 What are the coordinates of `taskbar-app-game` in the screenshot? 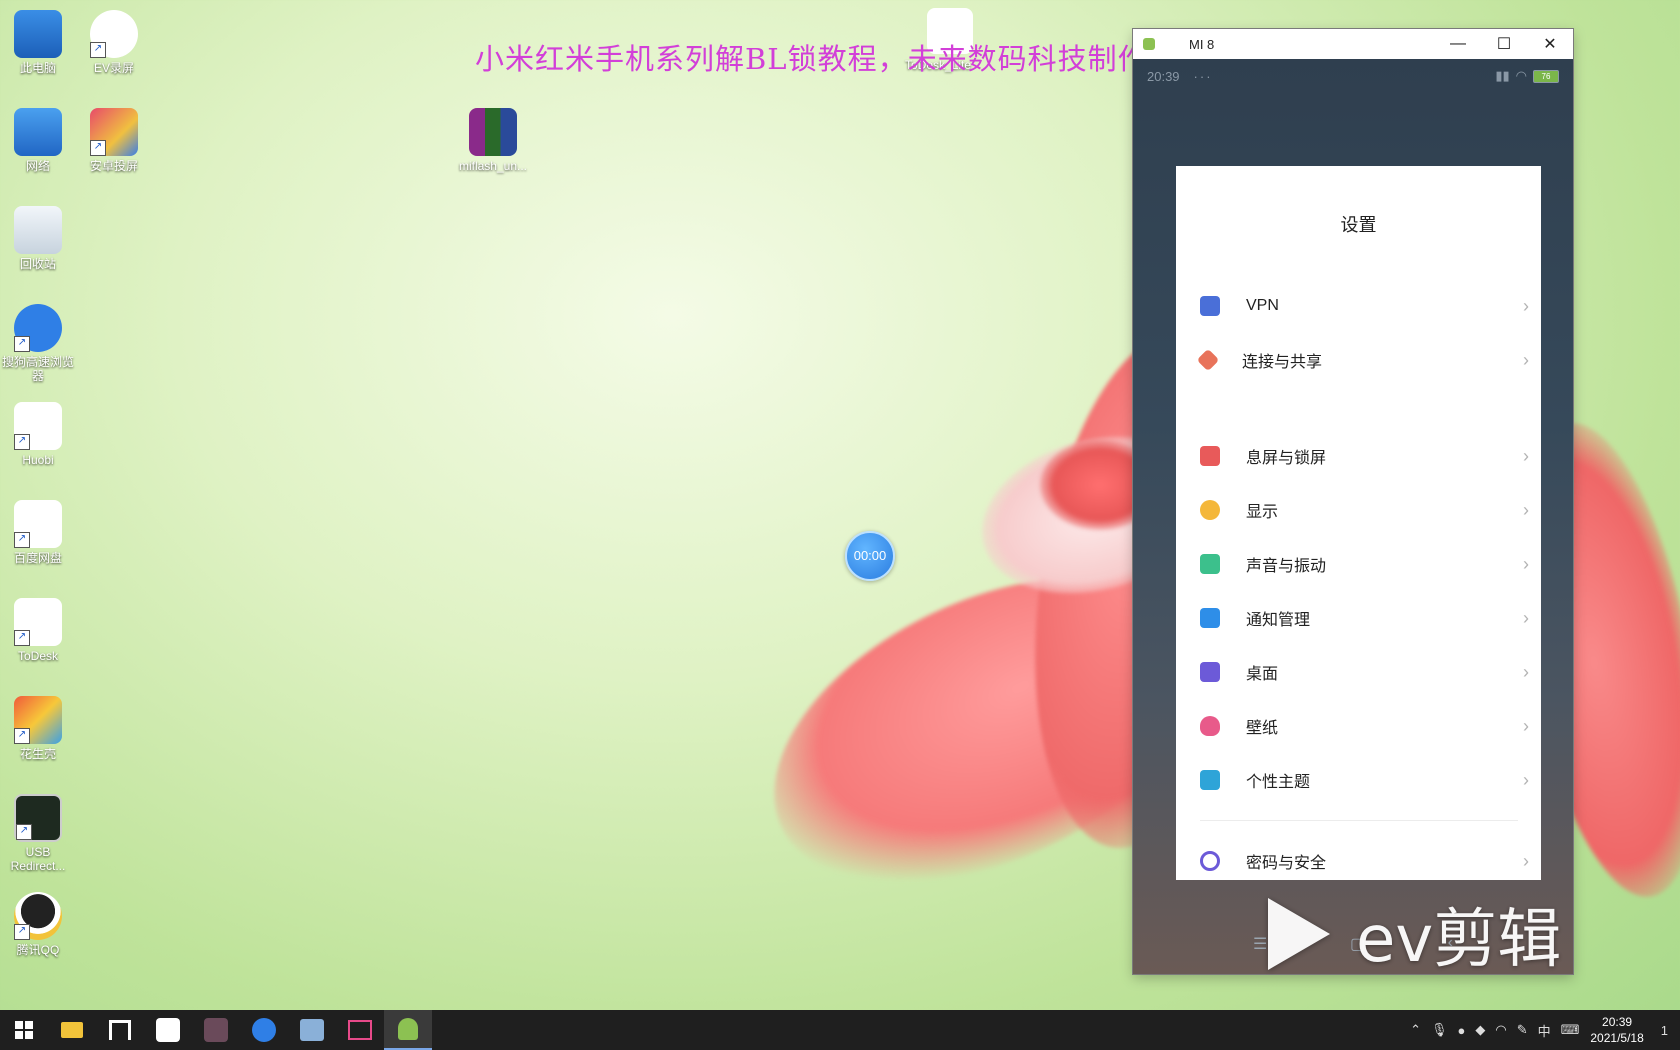 It's located at (216, 1030).